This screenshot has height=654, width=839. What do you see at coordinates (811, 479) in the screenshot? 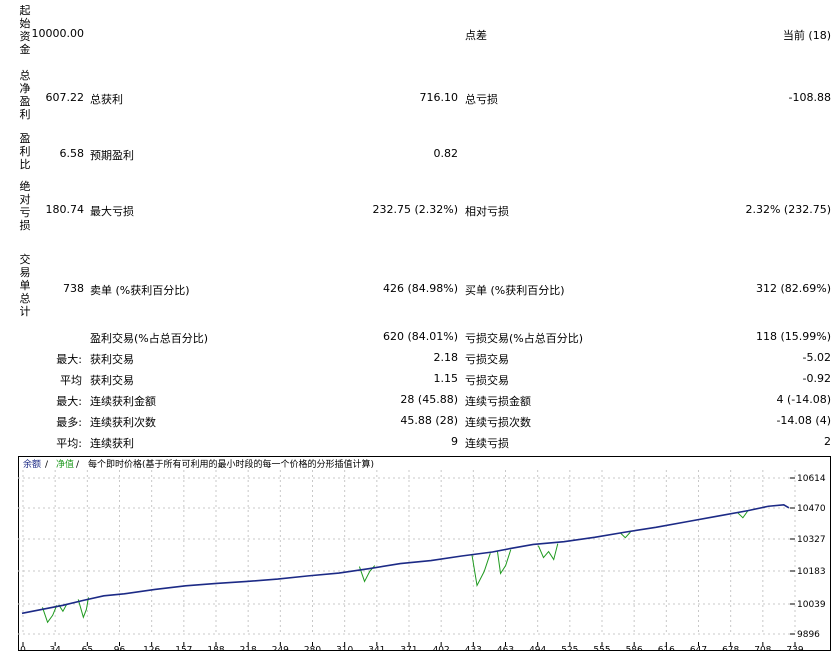
I see `y-tick-label: 10614` at bounding box center [811, 479].